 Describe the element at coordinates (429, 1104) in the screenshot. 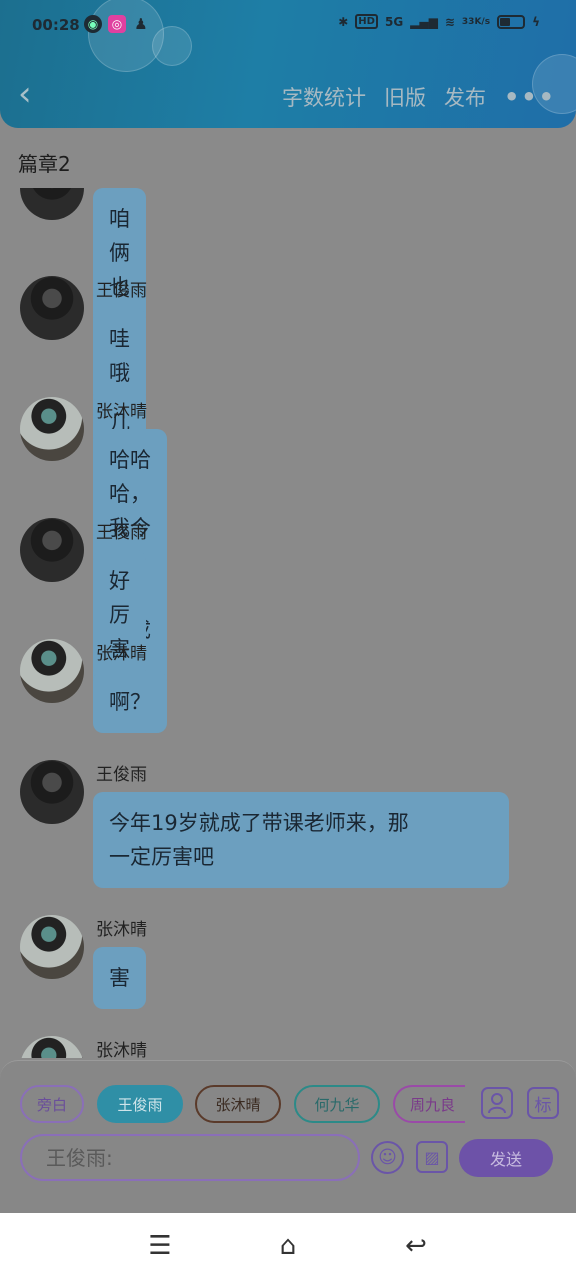

I see `role-chip: 周九良` at that location.